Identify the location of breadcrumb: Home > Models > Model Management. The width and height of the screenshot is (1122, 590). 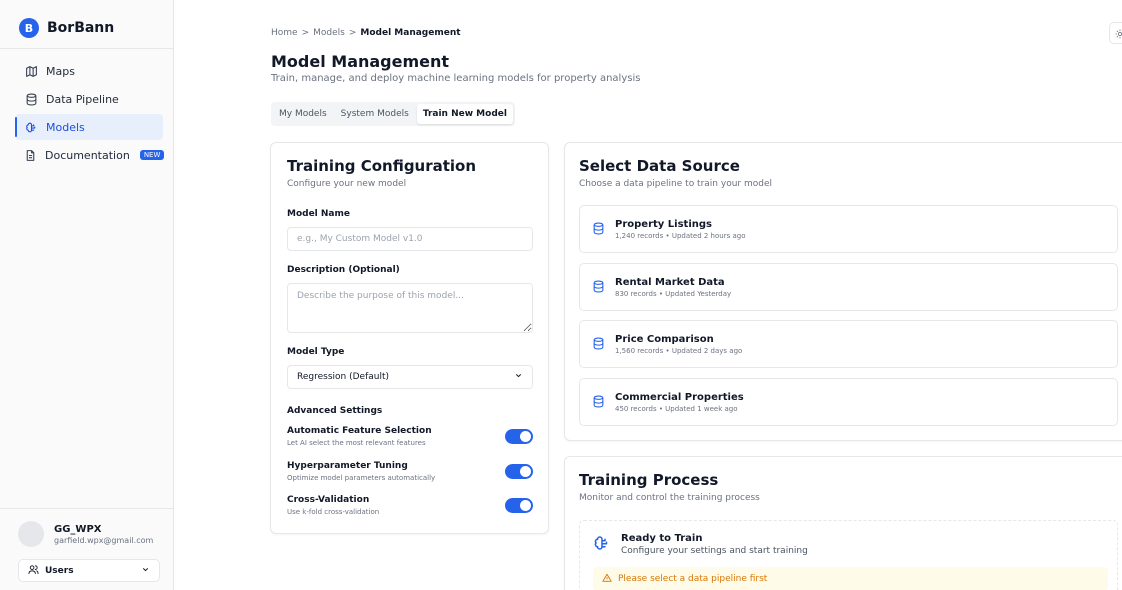
(366, 33).